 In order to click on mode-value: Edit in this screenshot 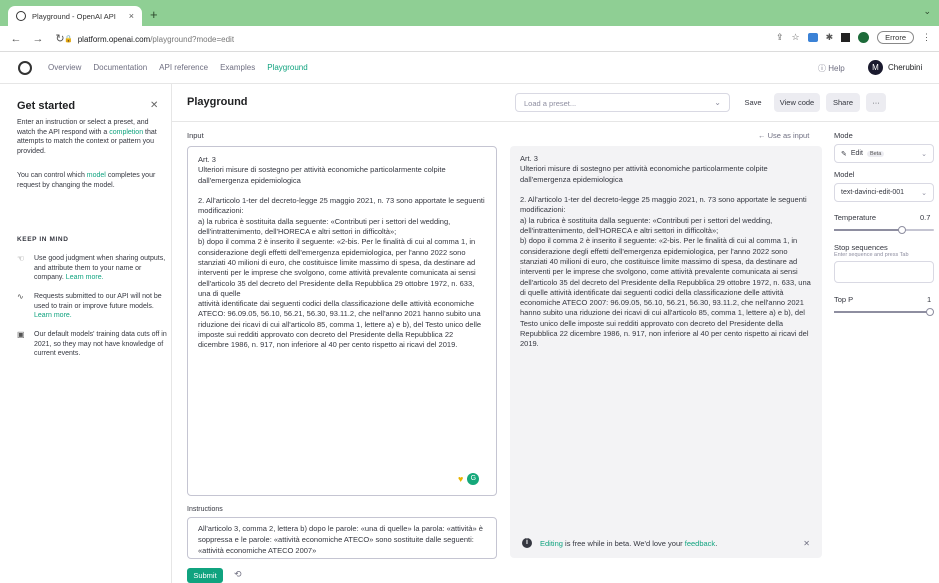, I will do `click(856, 153)`.